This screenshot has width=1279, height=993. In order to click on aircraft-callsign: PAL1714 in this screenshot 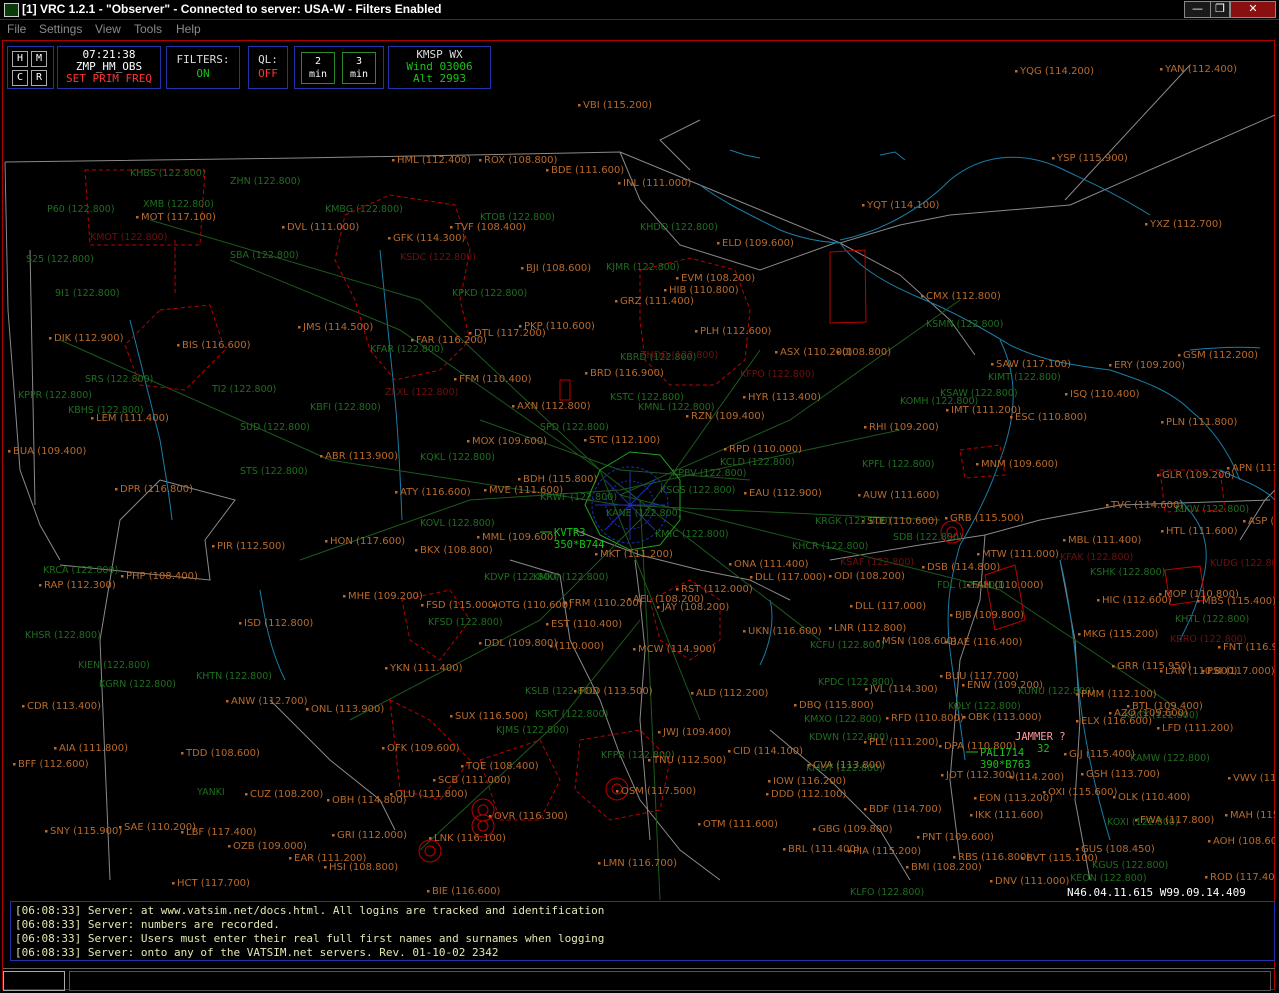, I will do `click(1002, 753)`.